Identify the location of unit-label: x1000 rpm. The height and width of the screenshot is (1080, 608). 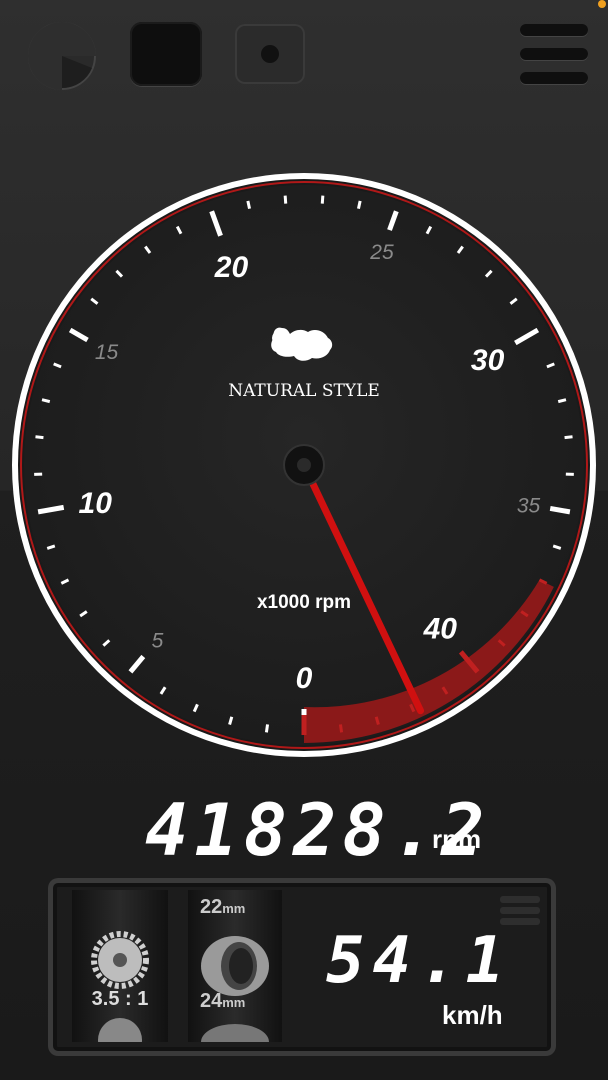
(304, 602).